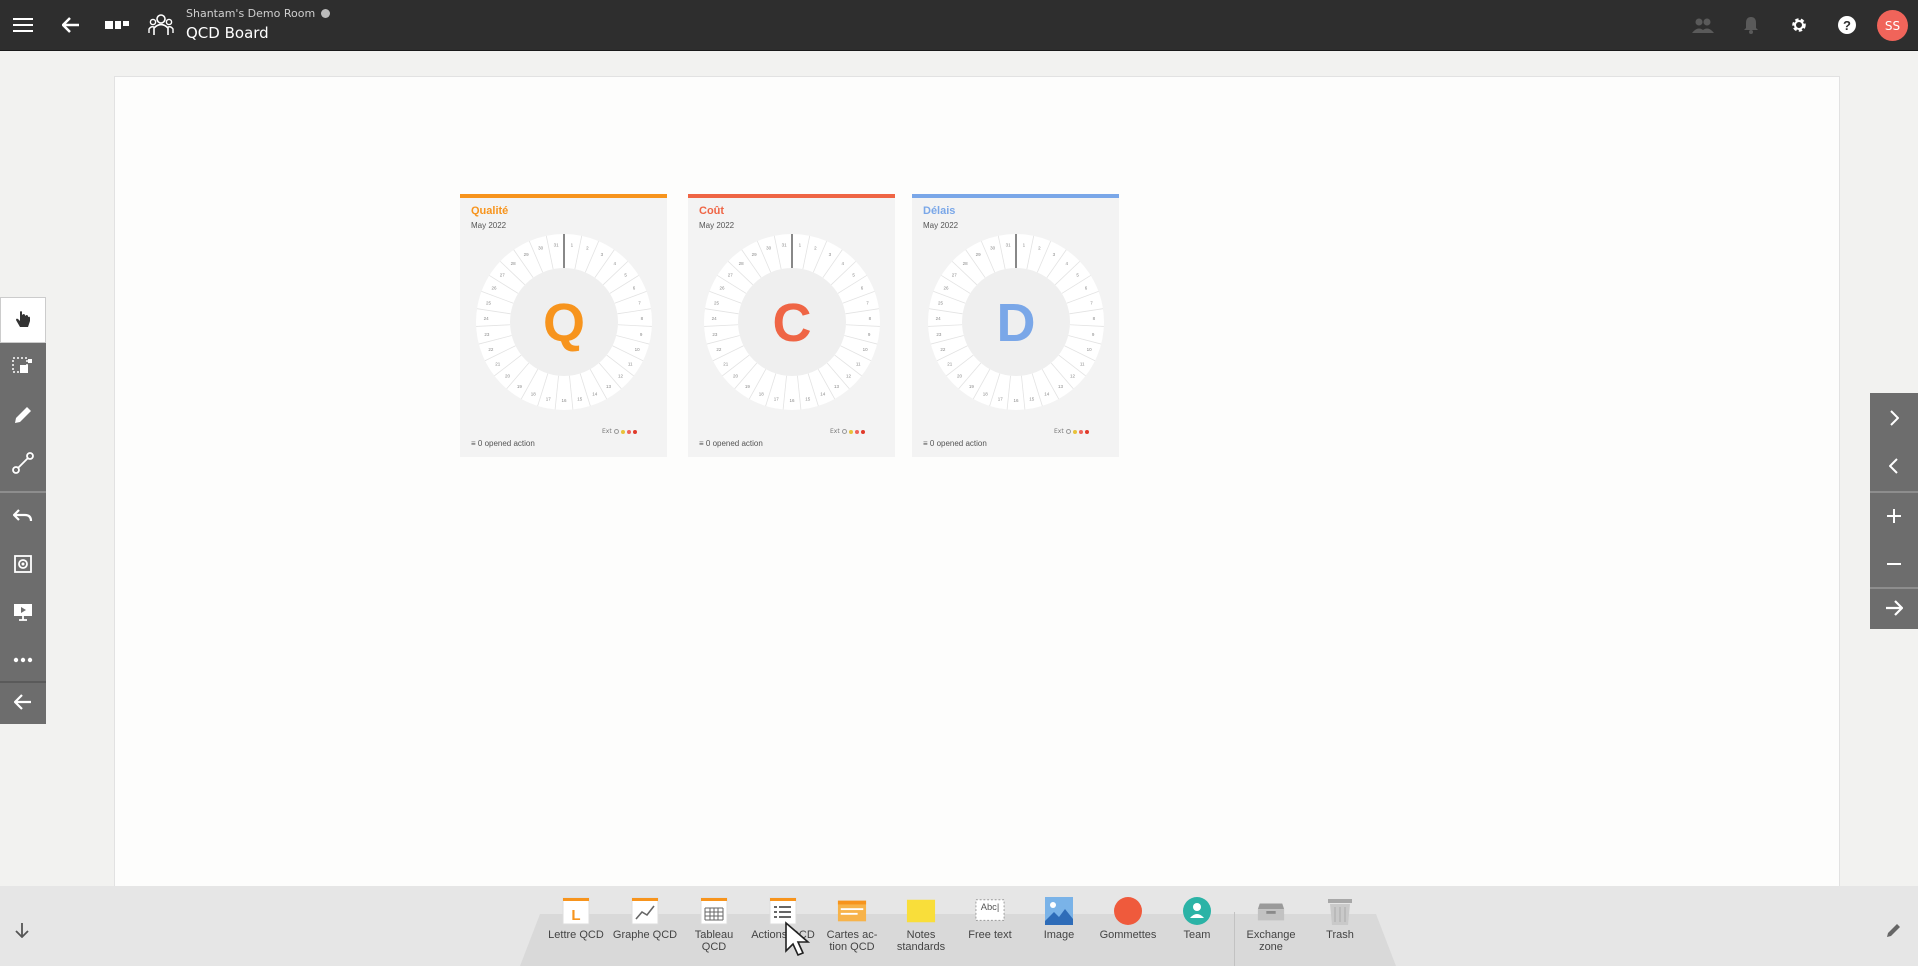 This screenshot has height=966, width=1918. What do you see at coordinates (117, 25) in the screenshot?
I see `boards-switch-icon` at bounding box center [117, 25].